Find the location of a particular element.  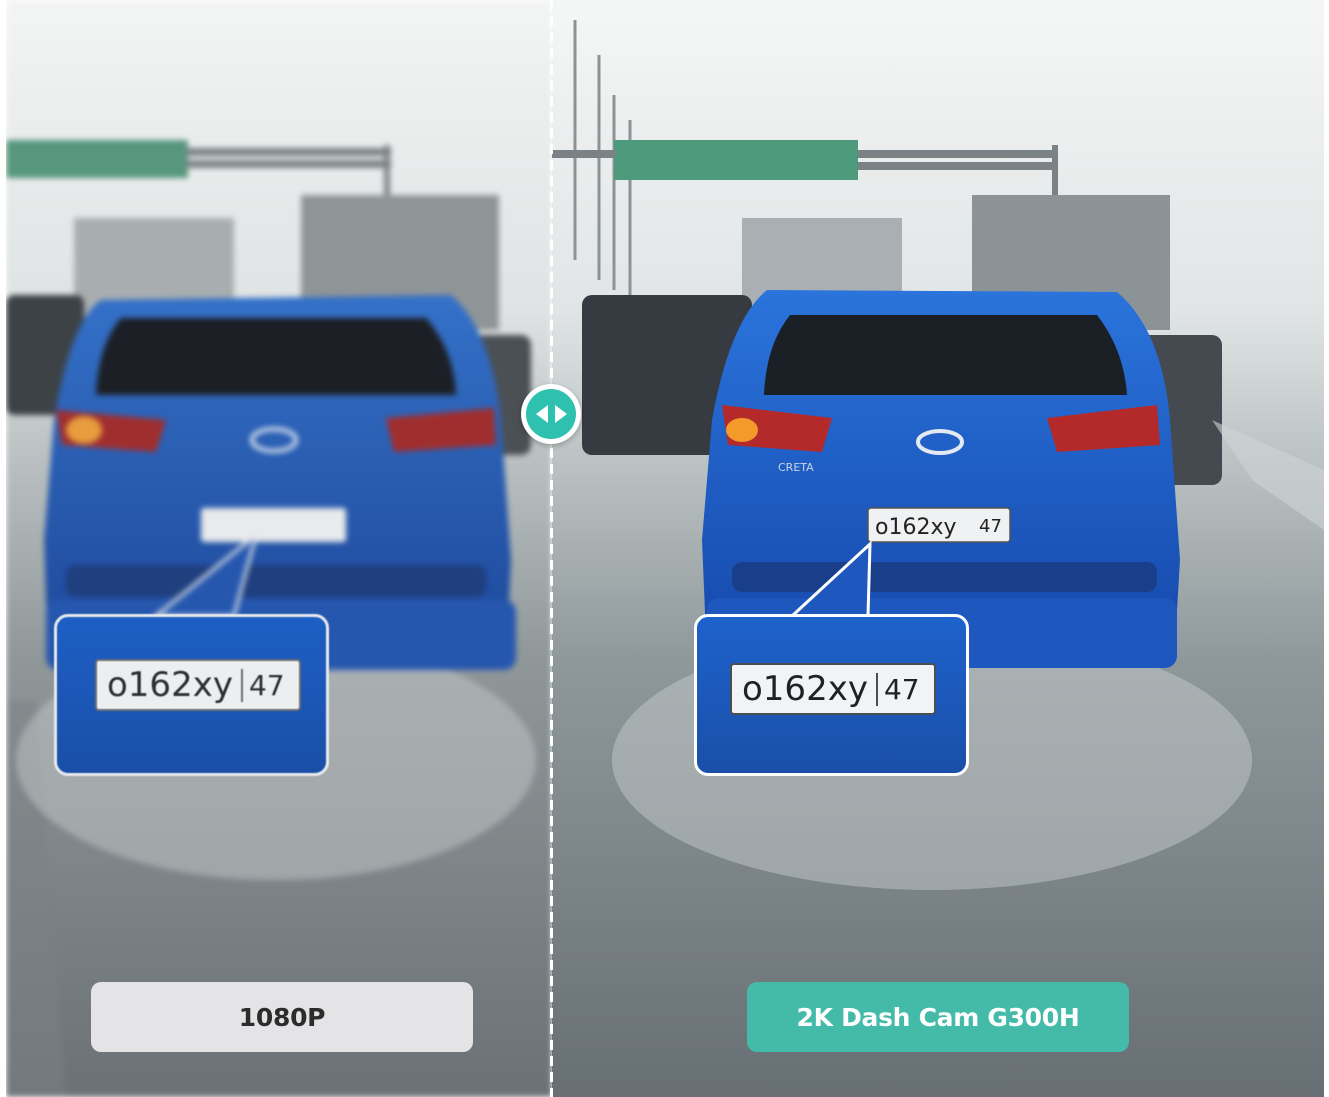

plate-region-1080p: 47 is located at coordinates (262, 685).